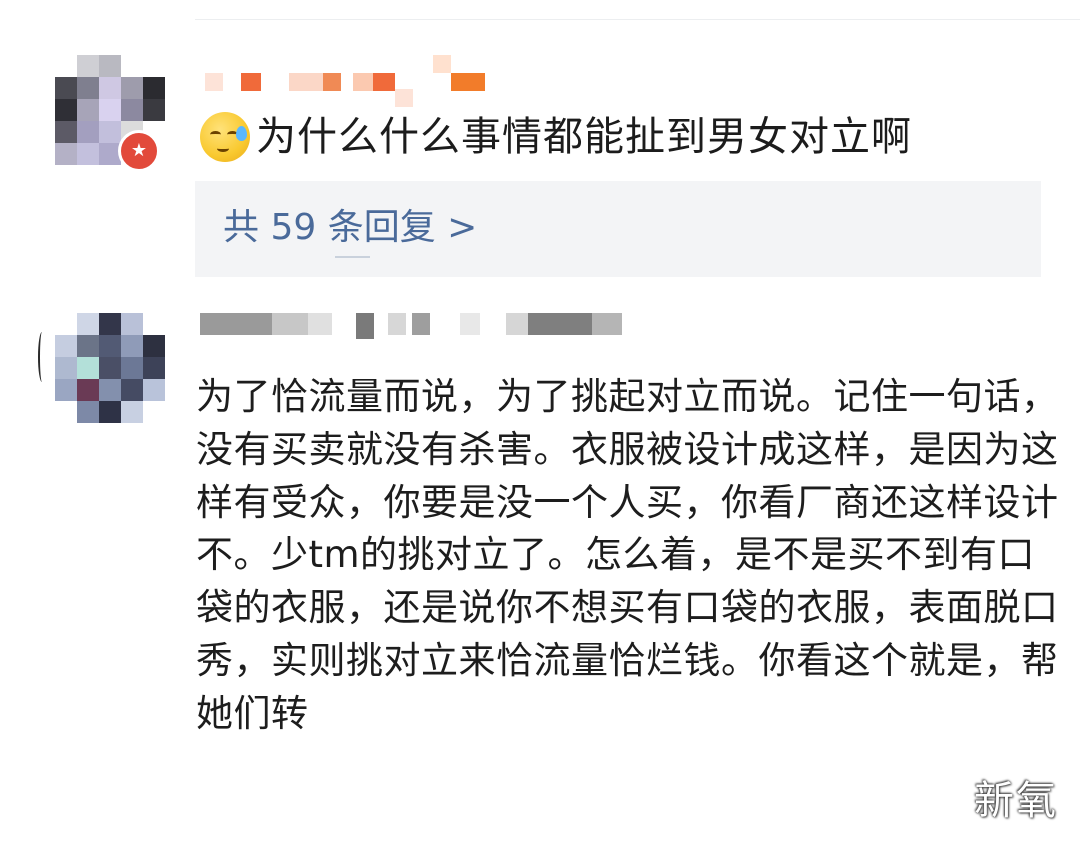 The width and height of the screenshot is (1080, 855). What do you see at coordinates (110, 368) in the screenshot?
I see `avatar` at bounding box center [110, 368].